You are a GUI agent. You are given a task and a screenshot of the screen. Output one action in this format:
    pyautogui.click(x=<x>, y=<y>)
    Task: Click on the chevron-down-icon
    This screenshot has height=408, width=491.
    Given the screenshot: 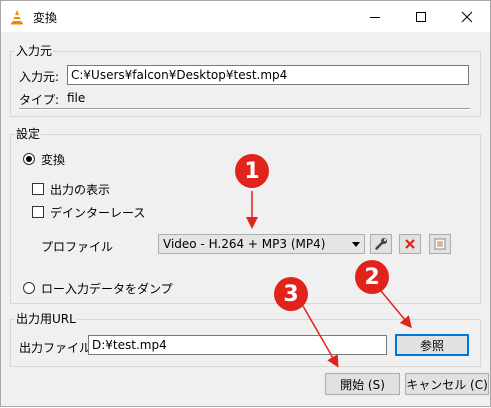 What is the action you would take?
    pyautogui.click(x=356, y=244)
    